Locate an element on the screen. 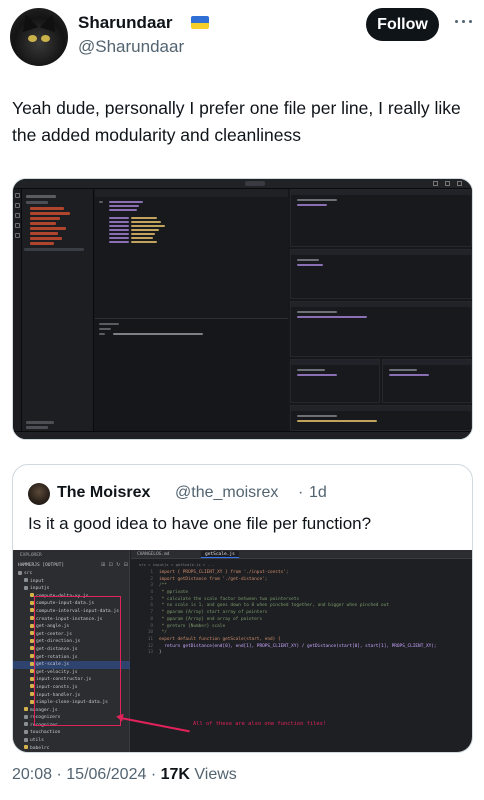  explorer-toolbar-icons: ⊞ ⊡ ↻ ⊟ is located at coordinates (115, 565).